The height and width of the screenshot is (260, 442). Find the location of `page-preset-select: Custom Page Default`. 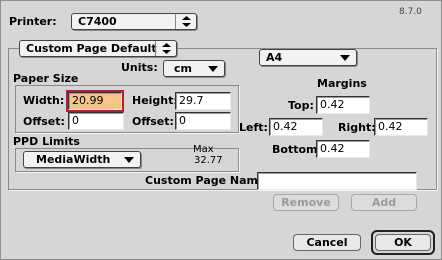

page-preset-select: Custom Page Default is located at coordinates (98, 48).